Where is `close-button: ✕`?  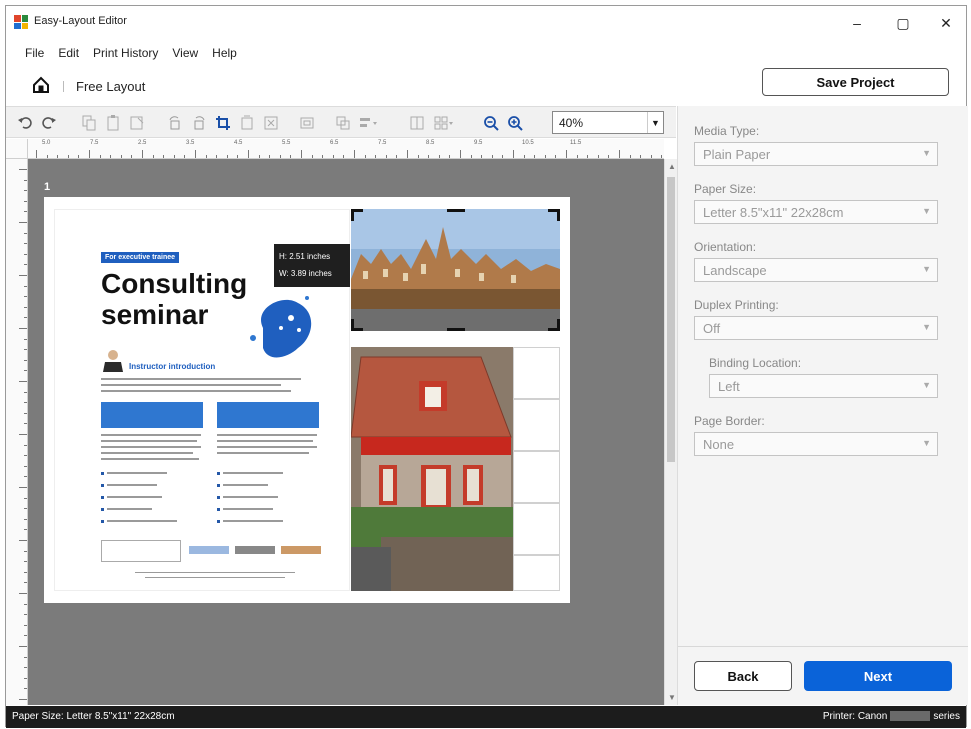 close-button: ✕ is located at coordinates (946, 23).